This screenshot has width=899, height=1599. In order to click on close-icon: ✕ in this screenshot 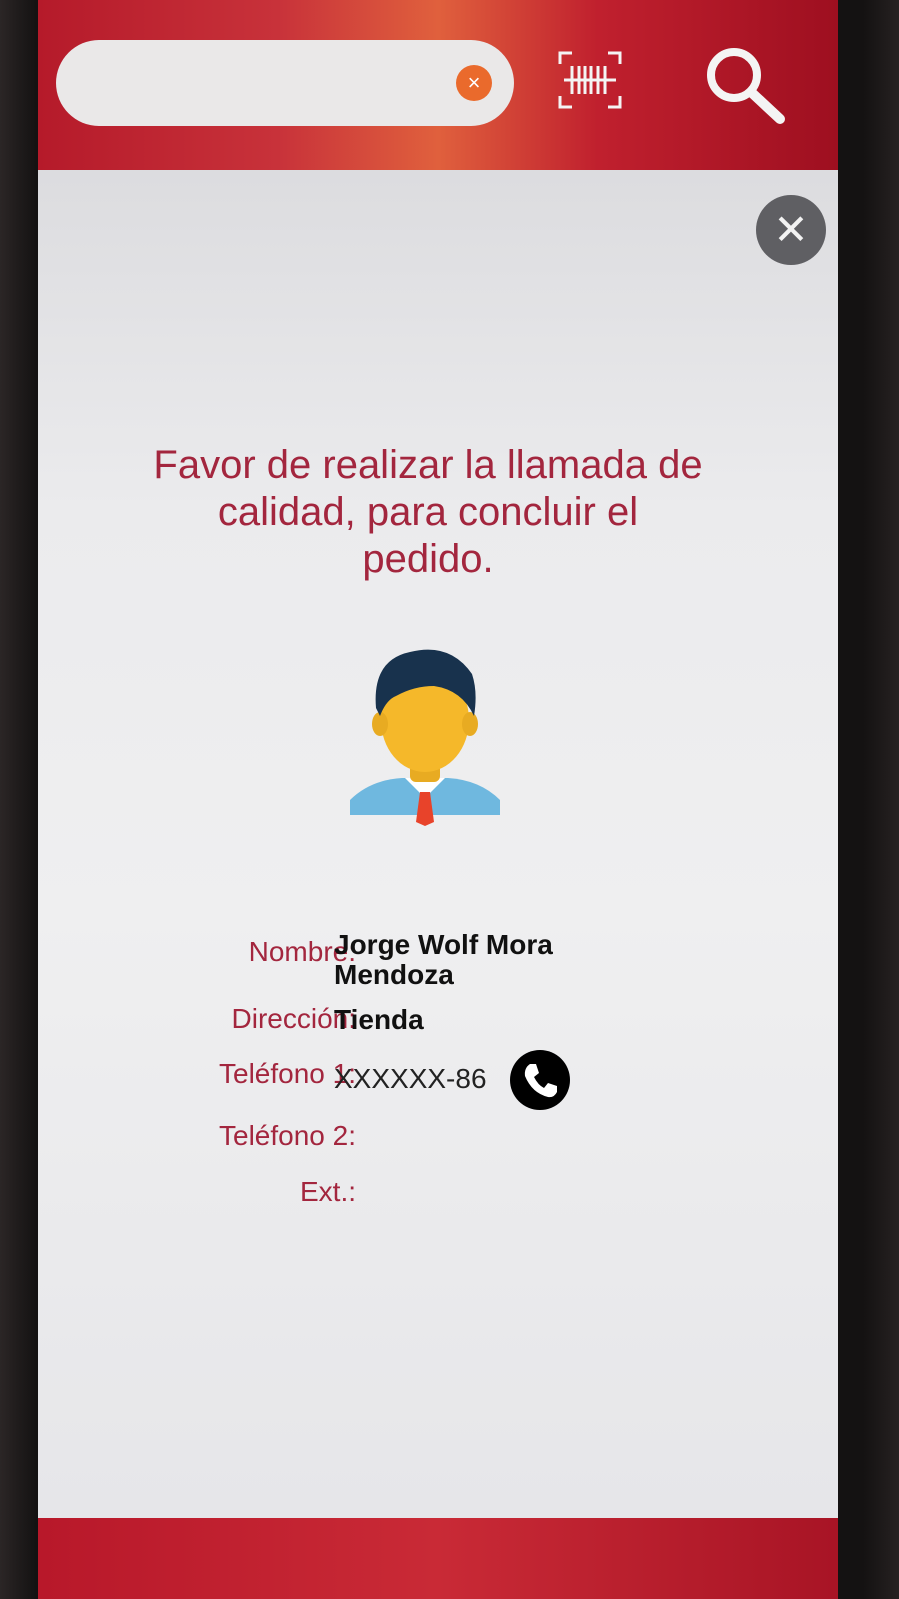, I will do `click(791, 230)`.